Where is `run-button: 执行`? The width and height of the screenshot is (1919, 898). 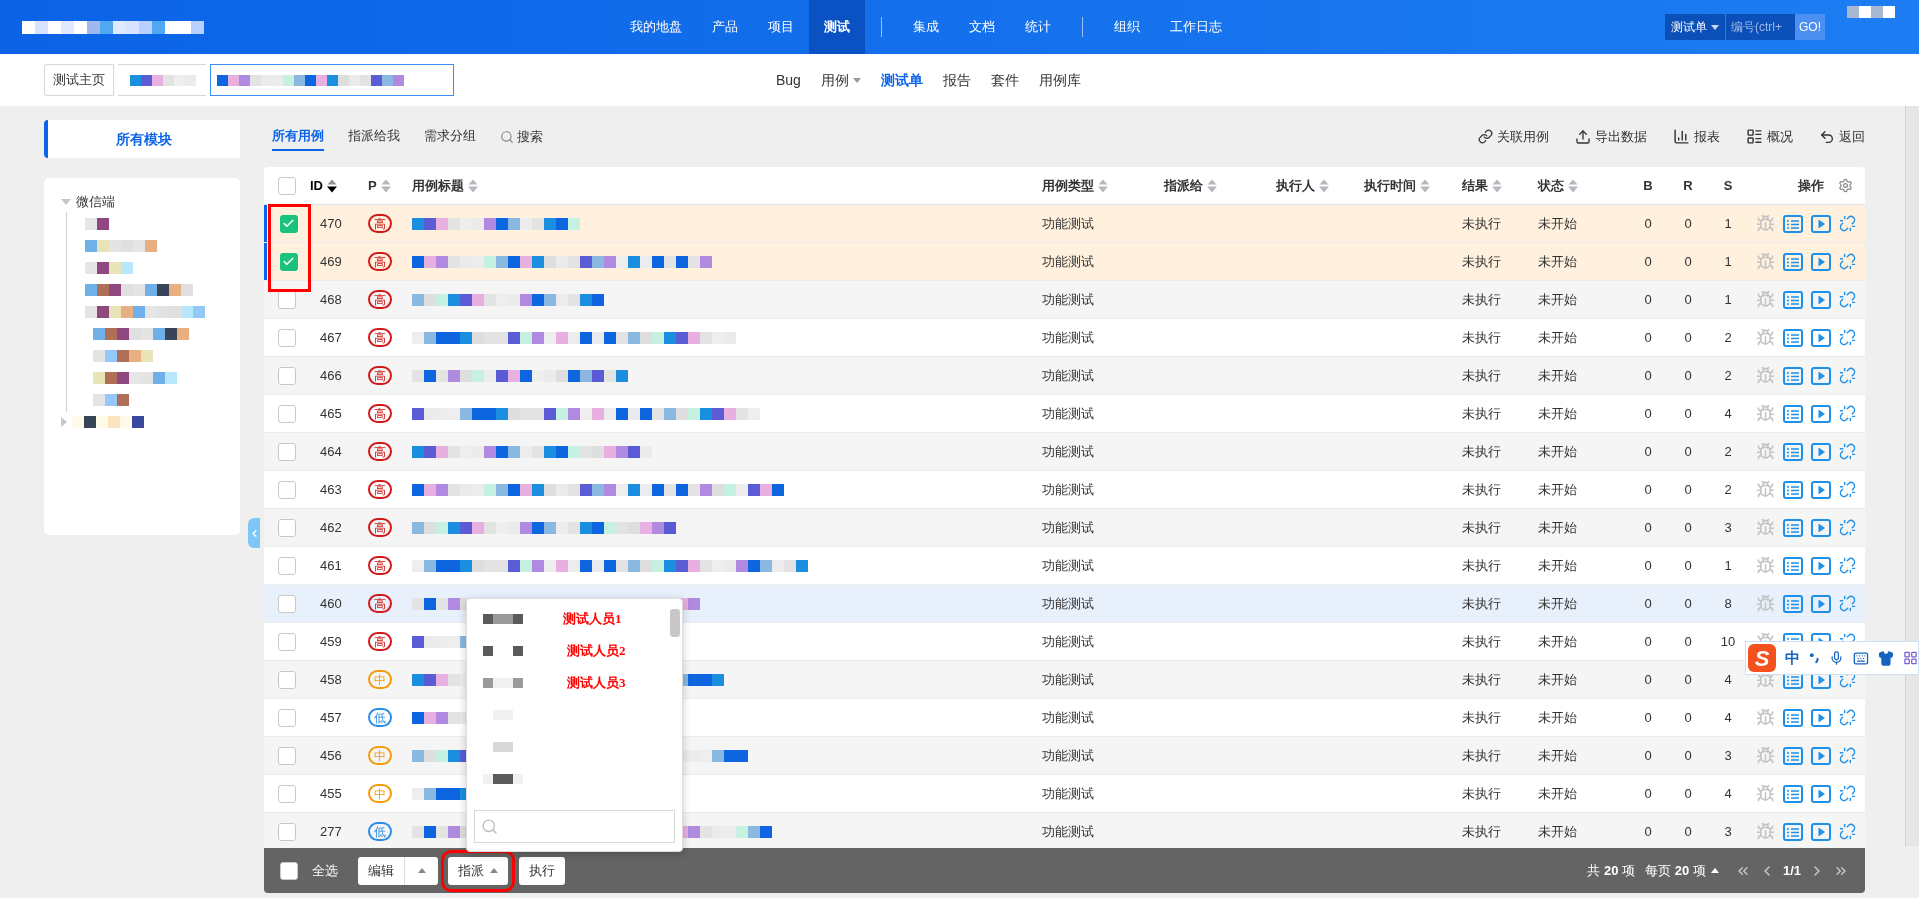 run-button: 执行 is located at coordinates (542, 870).